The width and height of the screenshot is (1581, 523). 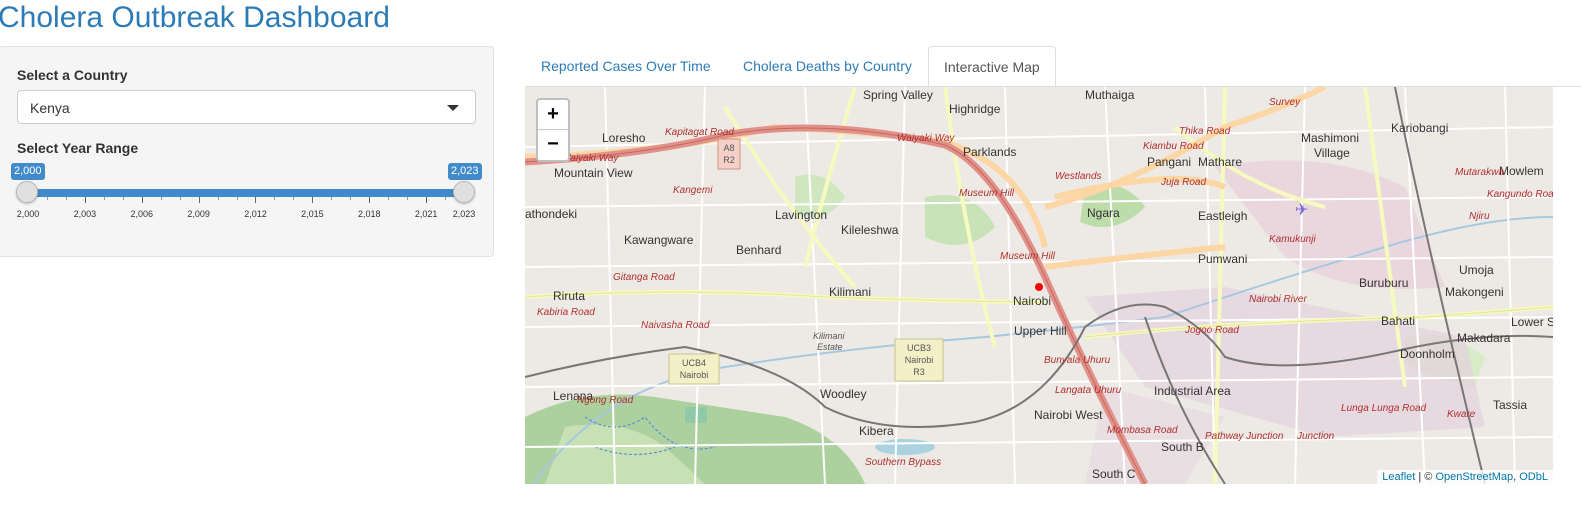 What do you see at coordinates (850, 292) in the screenshot?
I see `map-place-label: Kilimani` at bounding box center [850, 292].